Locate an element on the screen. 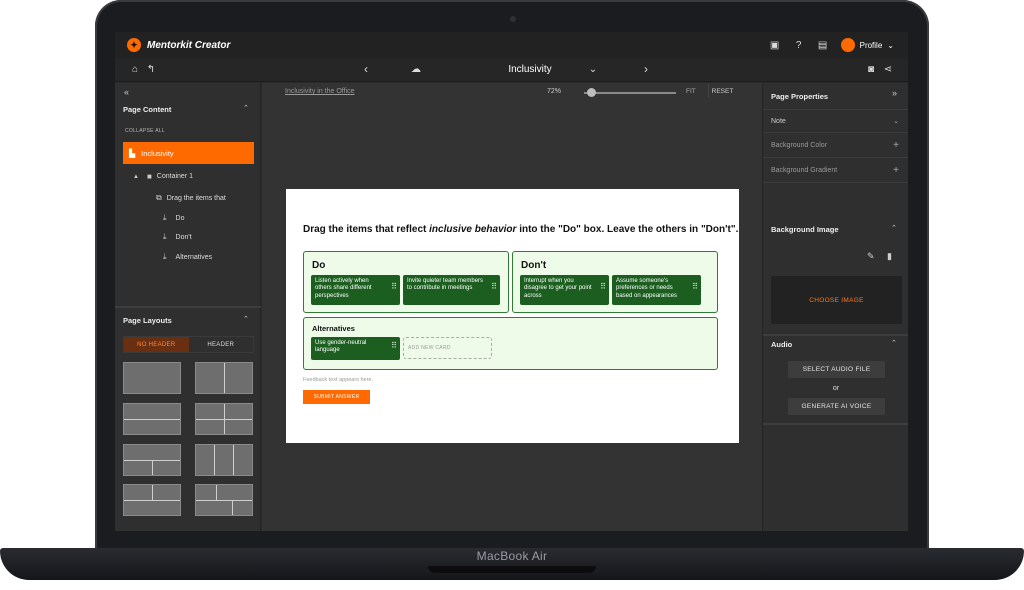  previous-page-icon: ‹ is located at coordinates (366, 69).